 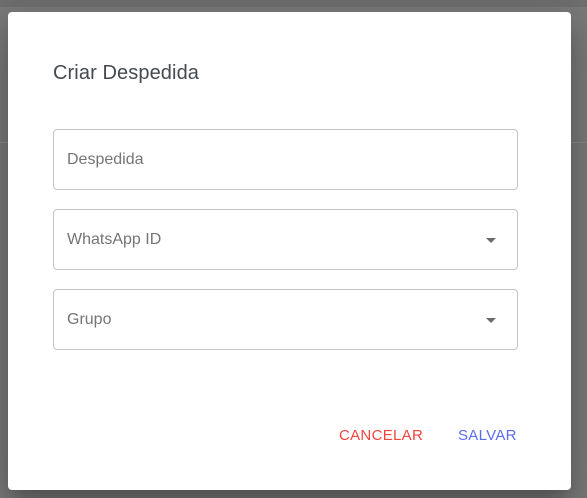 What do you see at coordinates (285, 239) in the screenshot?
I see `whatsapp-id-select: WhatsApp ID` at bounding box center [285, 239].